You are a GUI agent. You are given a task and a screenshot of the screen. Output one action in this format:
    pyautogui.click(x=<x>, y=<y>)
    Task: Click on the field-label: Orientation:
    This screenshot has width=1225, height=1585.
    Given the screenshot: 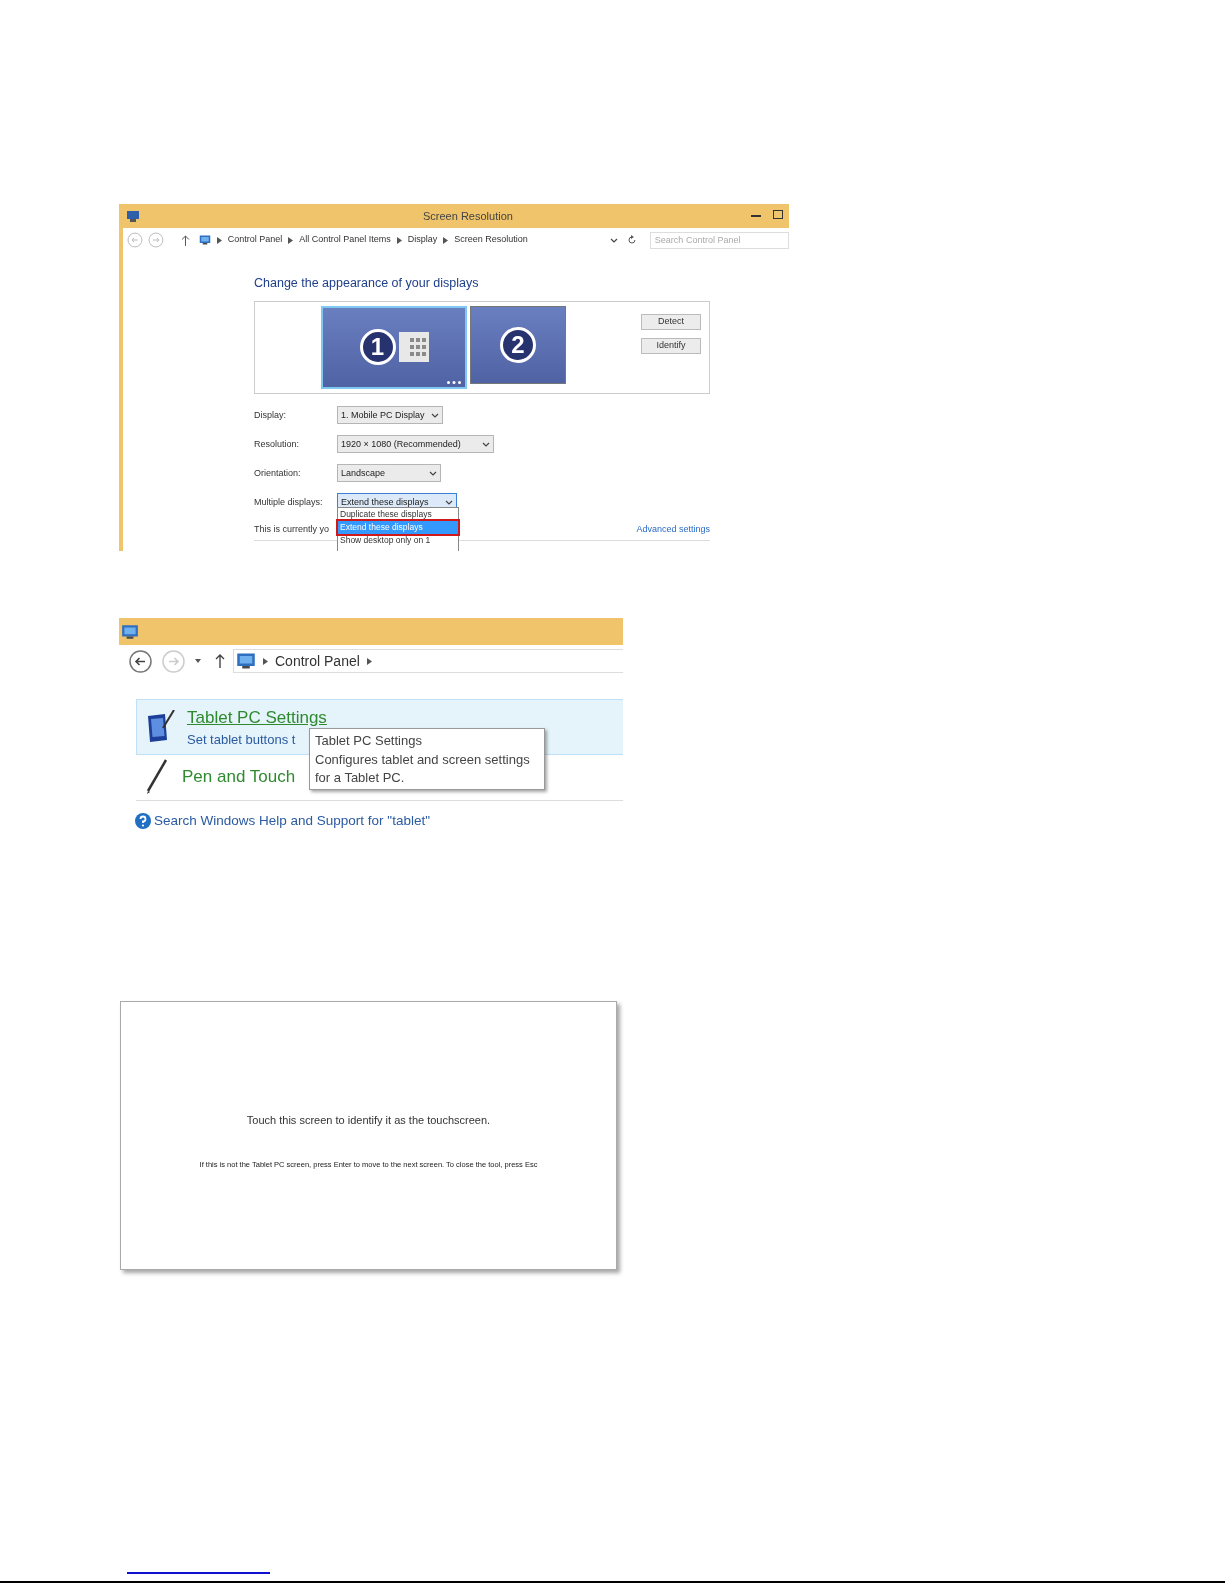 What is the action you would take?
    pyautogui.click(x=278, y=473)
    